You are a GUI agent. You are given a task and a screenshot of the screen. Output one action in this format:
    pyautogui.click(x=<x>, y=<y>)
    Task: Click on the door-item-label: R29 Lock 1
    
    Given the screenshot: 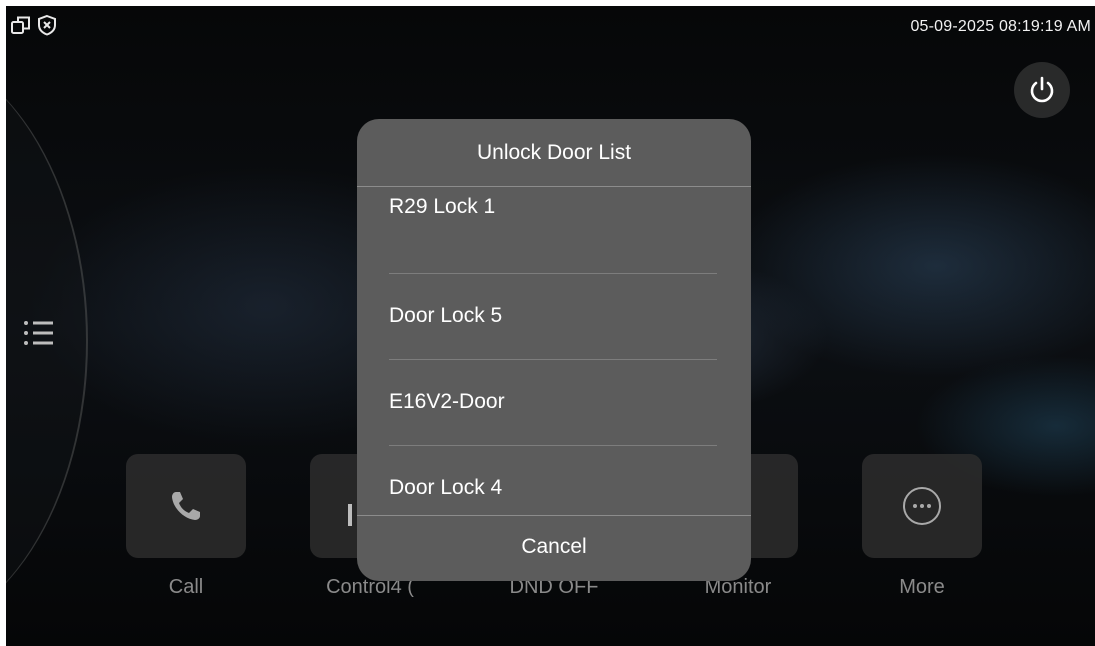 What is the action you would take?
    pyautogui.click(x=442, y=206)
    